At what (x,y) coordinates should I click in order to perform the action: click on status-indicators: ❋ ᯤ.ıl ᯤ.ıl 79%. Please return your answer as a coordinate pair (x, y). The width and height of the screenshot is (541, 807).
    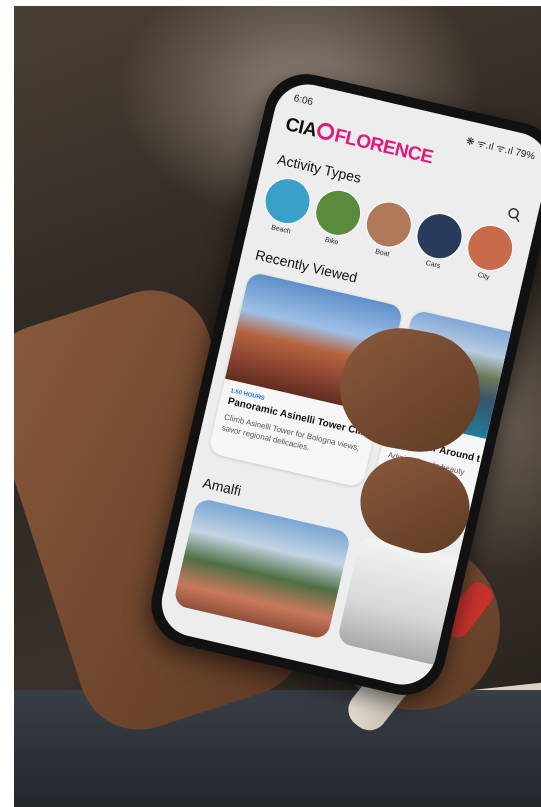
    Looking at the image, I should click on (500, 149).